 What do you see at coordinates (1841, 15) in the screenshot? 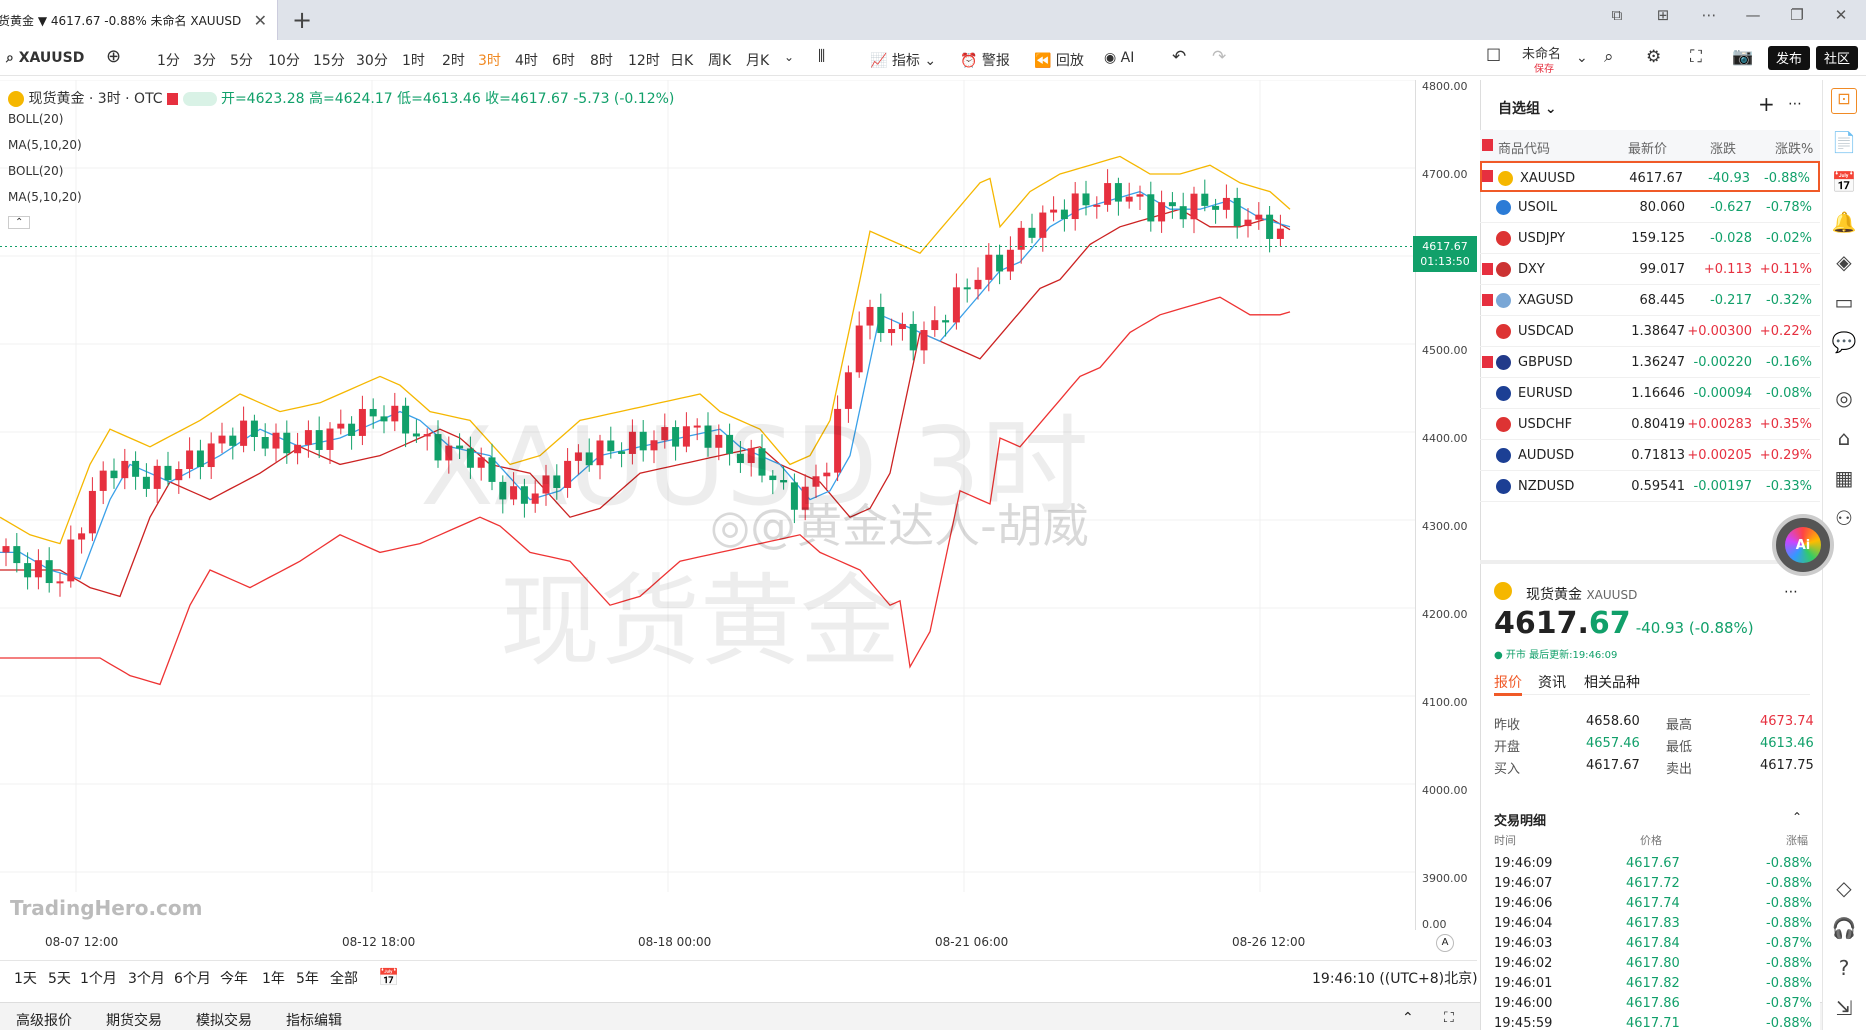
I see `close-window-icon: ✕` at bounding box center [1841, 15].